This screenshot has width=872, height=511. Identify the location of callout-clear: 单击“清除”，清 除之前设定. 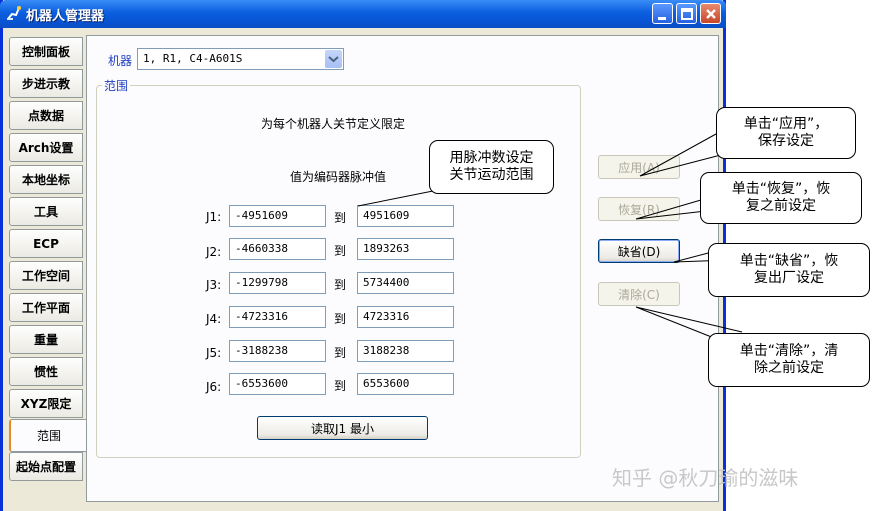
(789, 360).